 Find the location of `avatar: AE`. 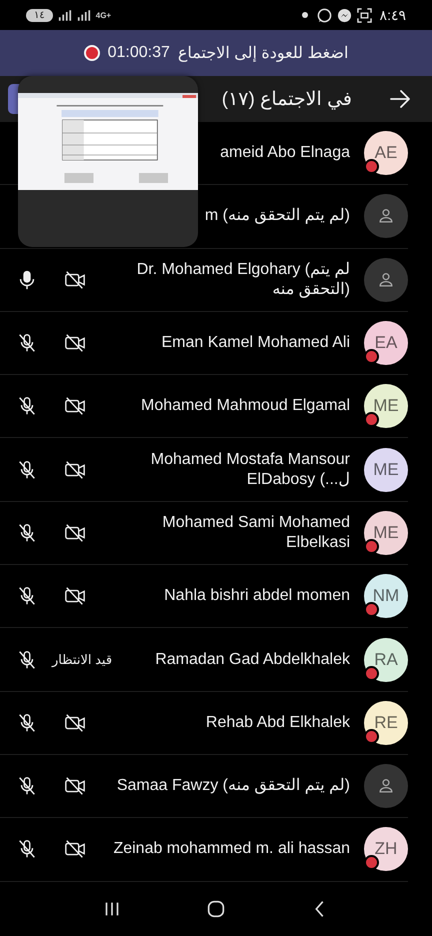

avatar: AE is located at coordinates (386, 153).